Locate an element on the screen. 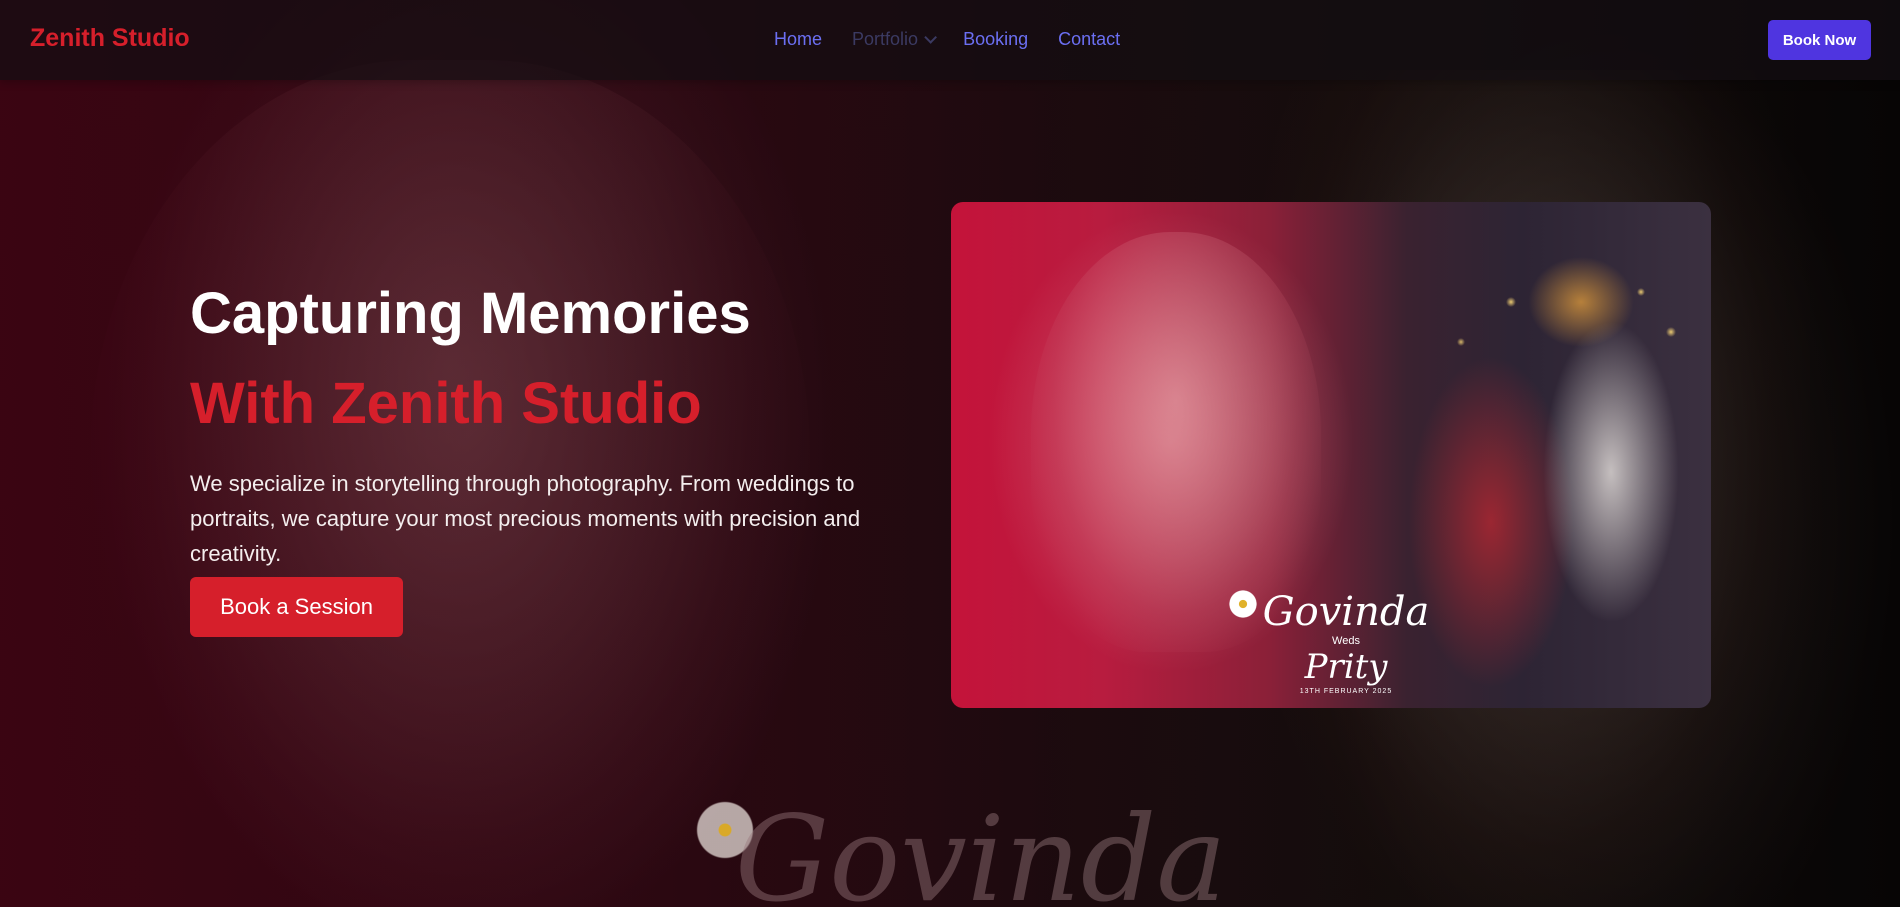 This screenshot has width=1900, height=907. book-session-button: Book a Session is located at coordinates (296, 607).